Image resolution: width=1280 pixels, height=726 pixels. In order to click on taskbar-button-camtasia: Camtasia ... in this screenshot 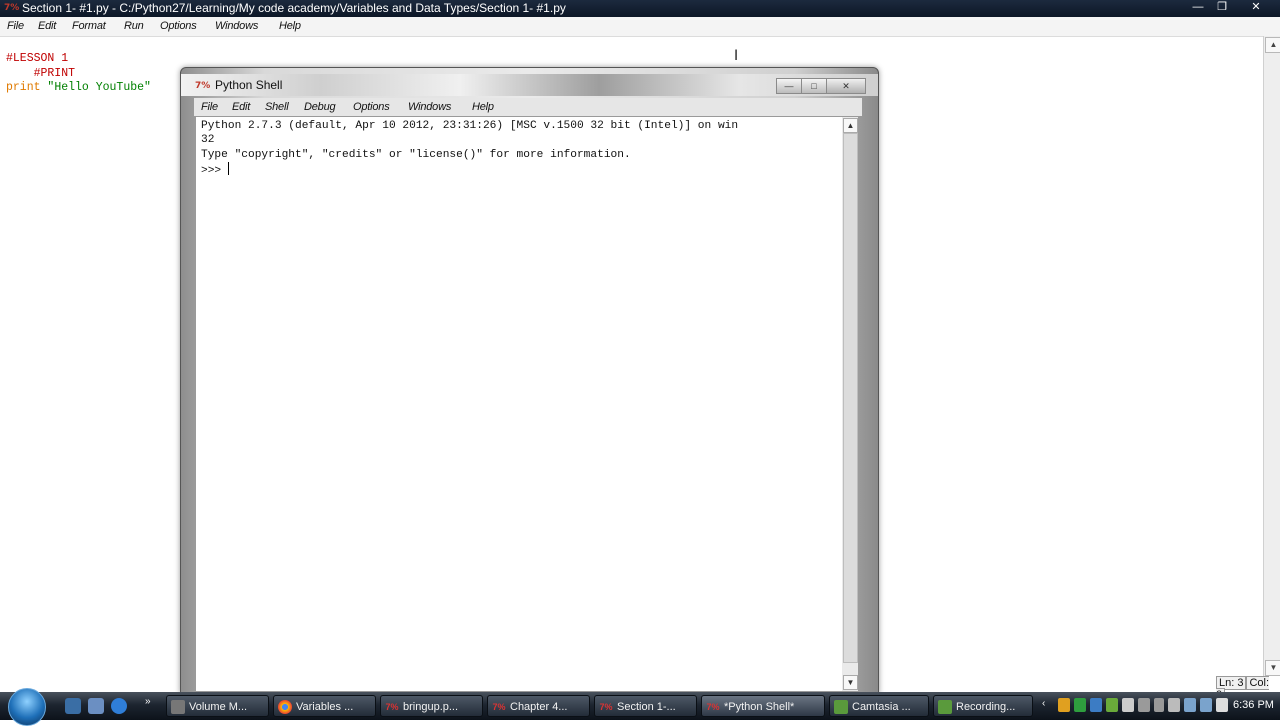, I will do `click(879, 706)`.